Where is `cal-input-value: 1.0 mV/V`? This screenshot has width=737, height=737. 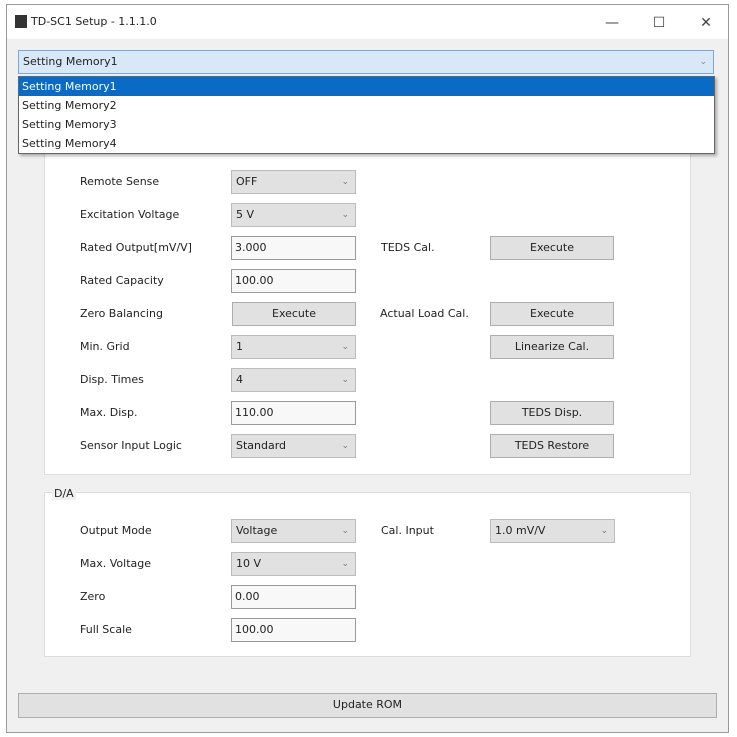 cal-input-value: 1.0 mV/V is located at coordinates (520, 530).